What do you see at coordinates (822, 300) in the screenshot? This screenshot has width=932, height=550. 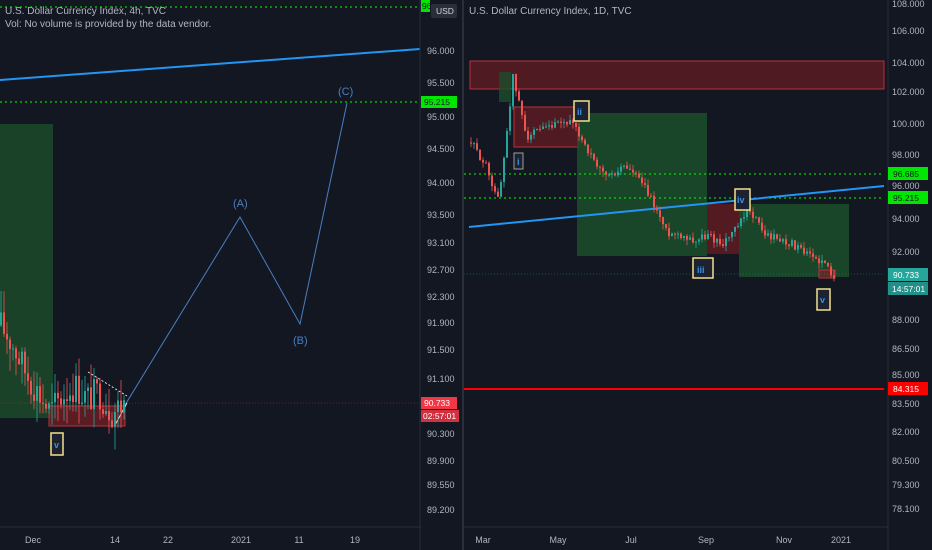 I see `wave-count-v-right: v` at bounding box center [822, 300].